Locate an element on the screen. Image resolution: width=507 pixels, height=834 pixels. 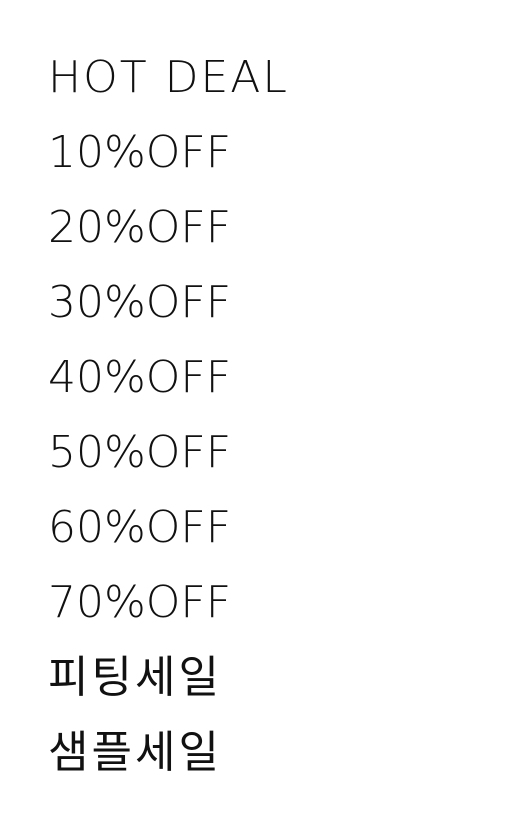
menu-item-70-off: 70%OFF is located at coordinates (168, 612).